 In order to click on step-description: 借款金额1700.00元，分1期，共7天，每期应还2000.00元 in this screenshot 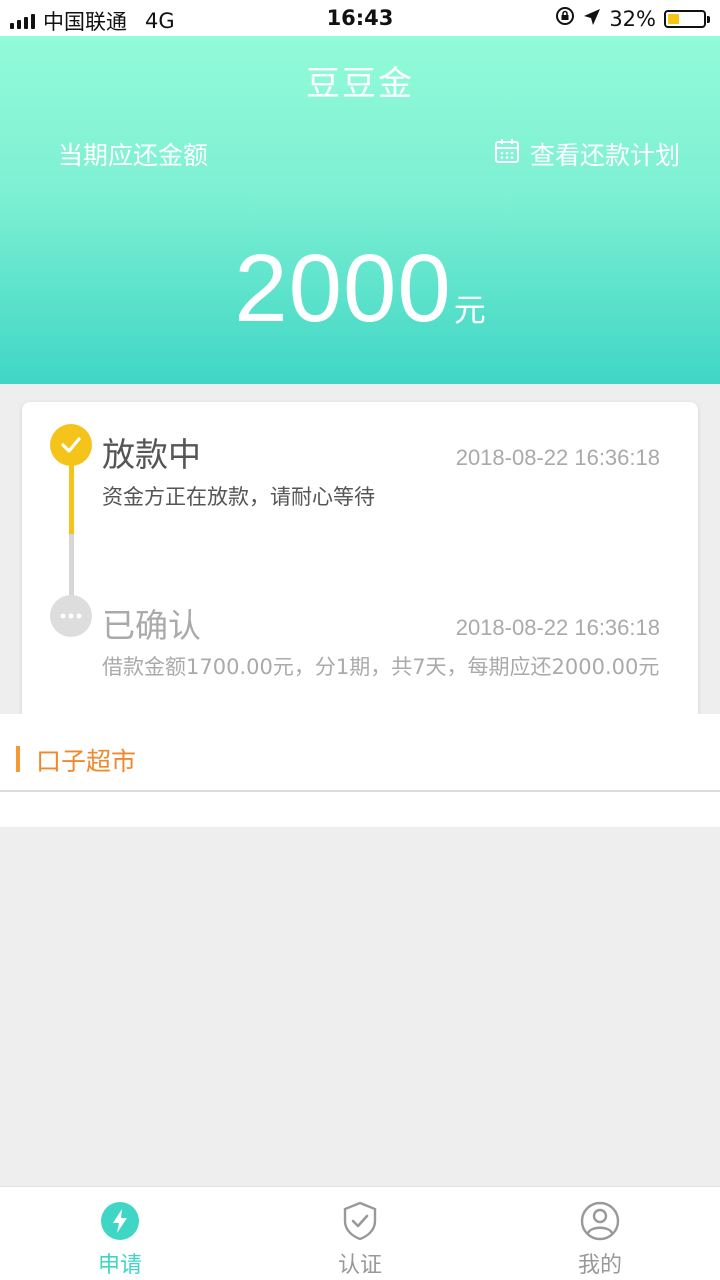, I will do `click(381, 667)`.